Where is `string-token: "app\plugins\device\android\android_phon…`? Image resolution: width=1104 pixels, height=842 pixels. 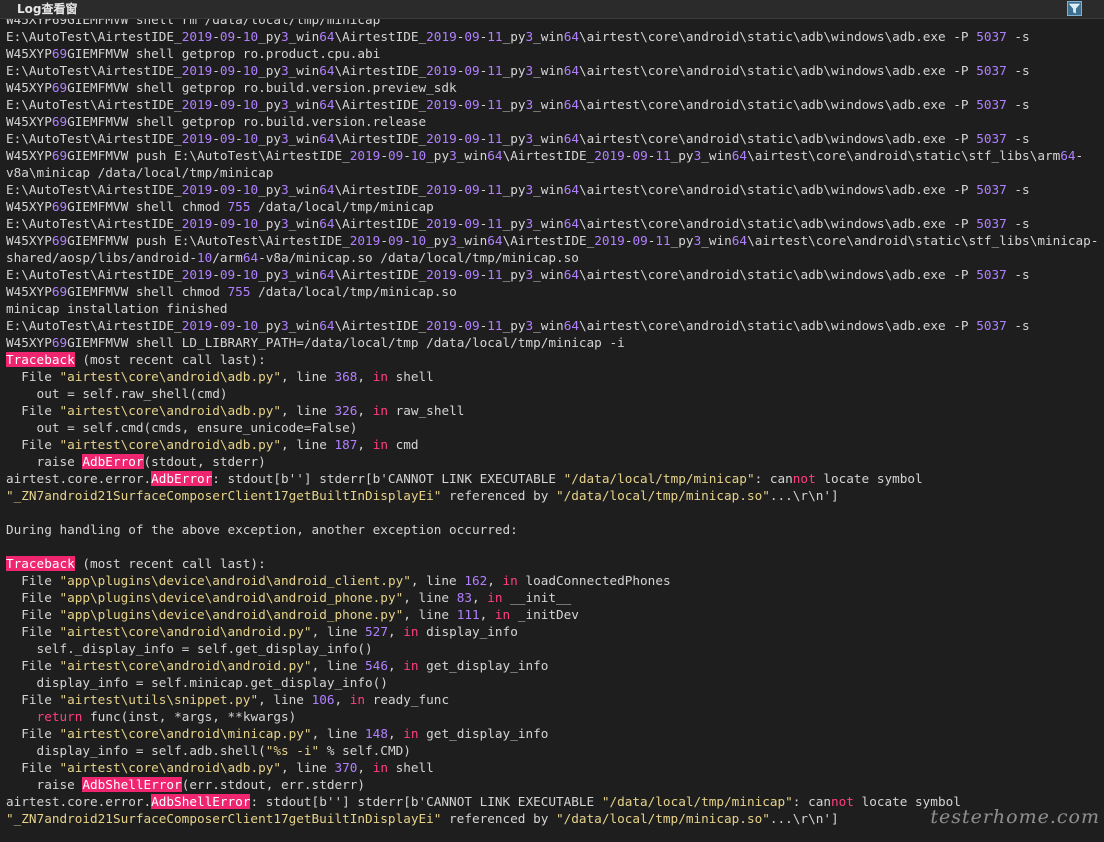 string-token: "app\plugins\device\android\android_phon… is located at coordinates (231, 614).